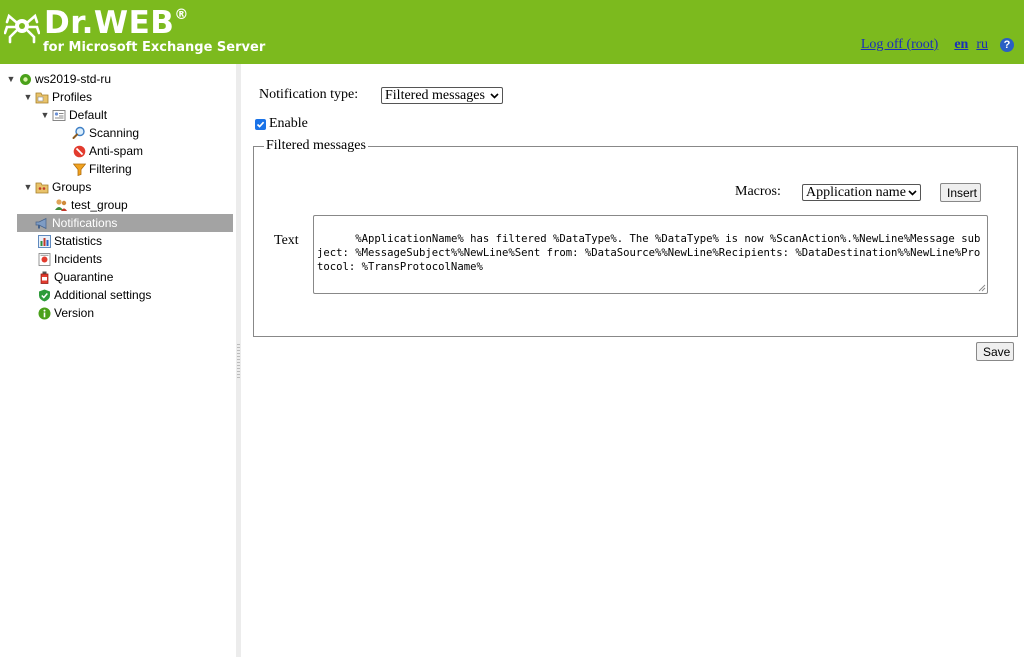 Image resolution: width=1024 pixels, height=657 pixels. I want to click on tree-label: Incidents, so click(78, 259).